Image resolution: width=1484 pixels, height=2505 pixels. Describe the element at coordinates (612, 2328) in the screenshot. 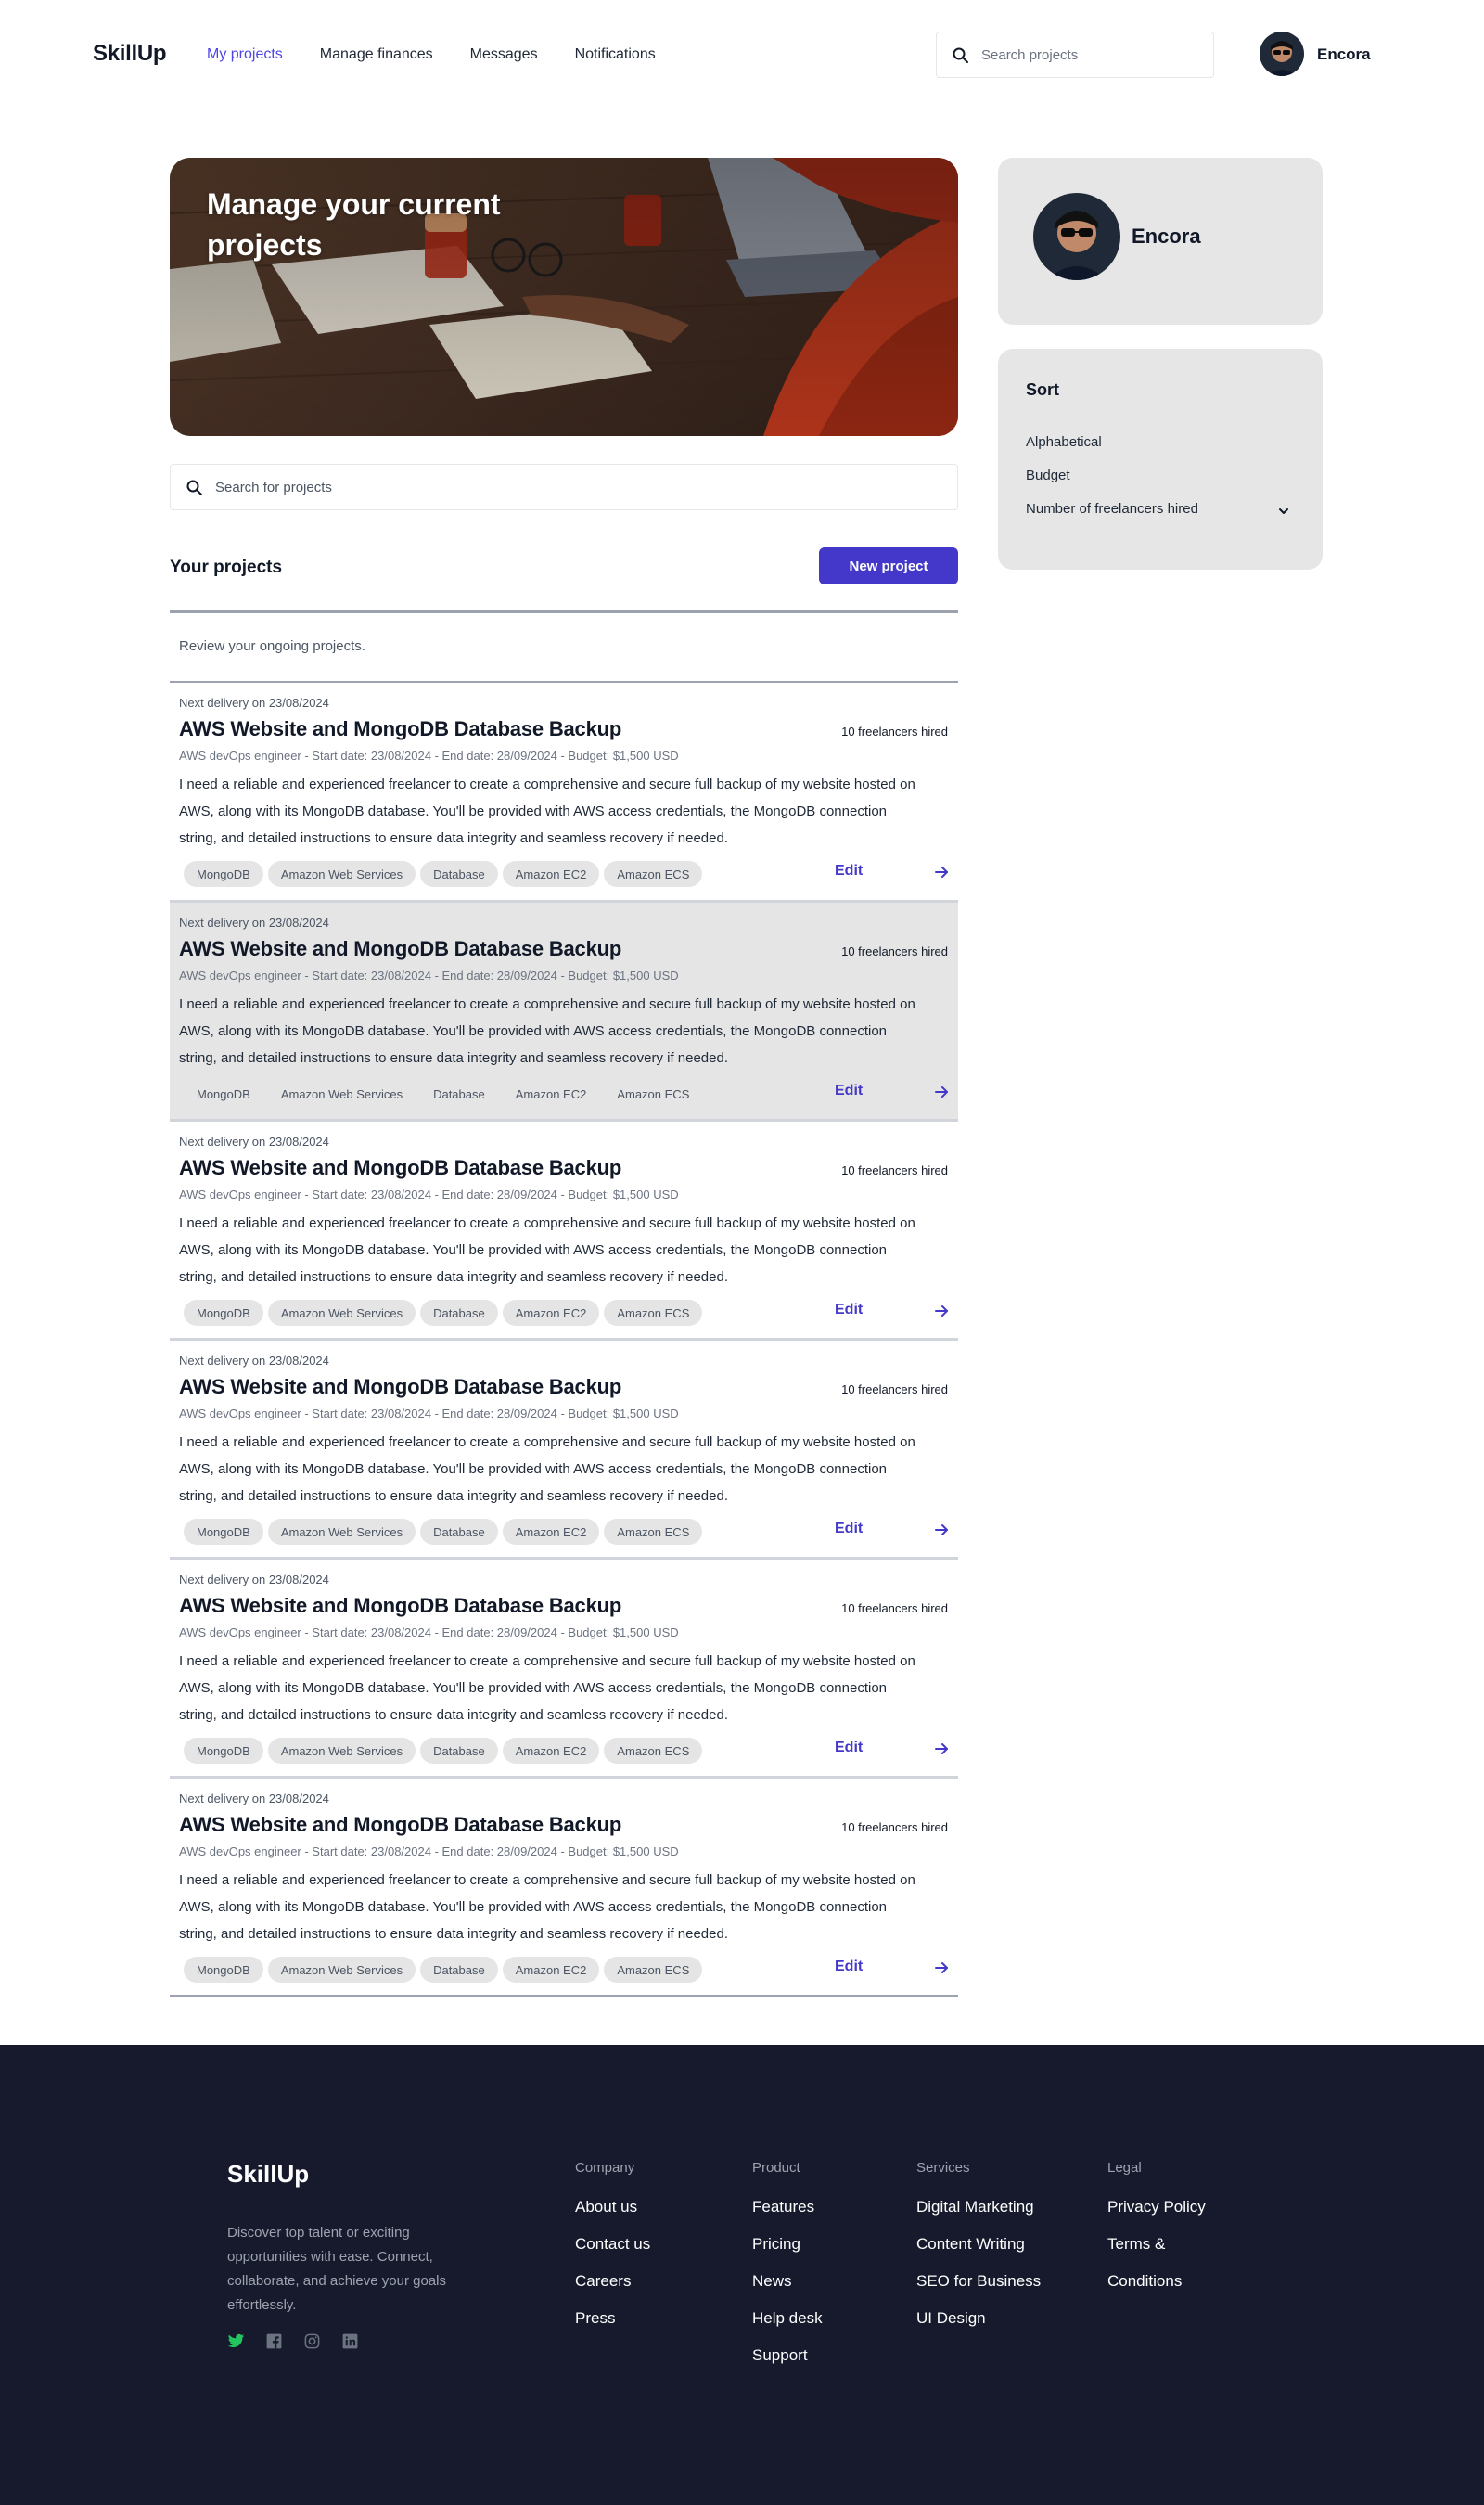

I see `footer-link: Press` at that location.